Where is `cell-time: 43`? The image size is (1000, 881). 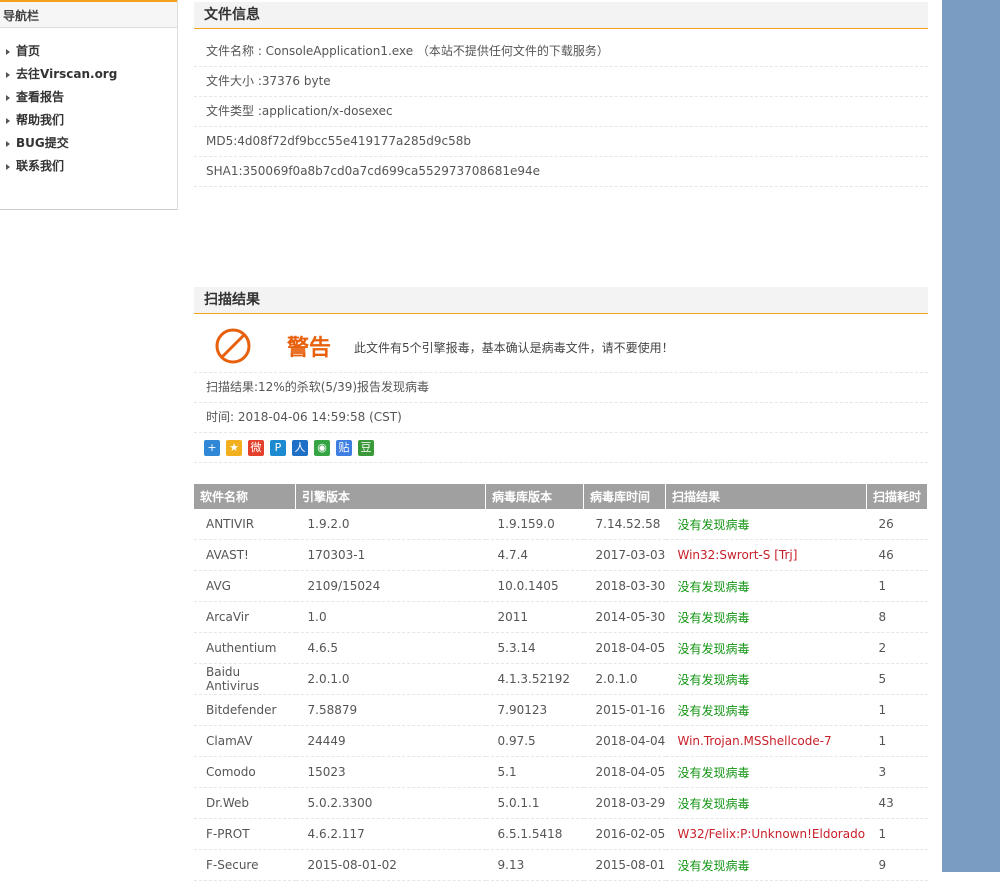
cell-time: 43 is located at coordinates (897, 803).